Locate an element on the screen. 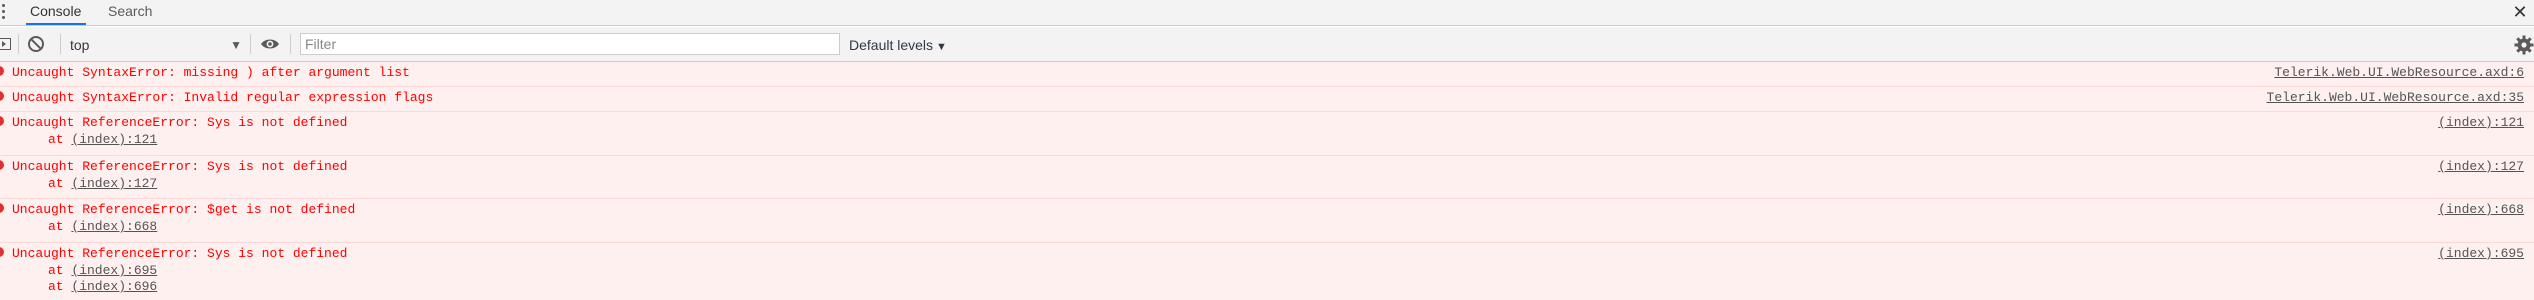 Image resolution: width=2534 pixels, height=300 pixels. stack-frame: at (index):127 is located at coordinates (102, 183).